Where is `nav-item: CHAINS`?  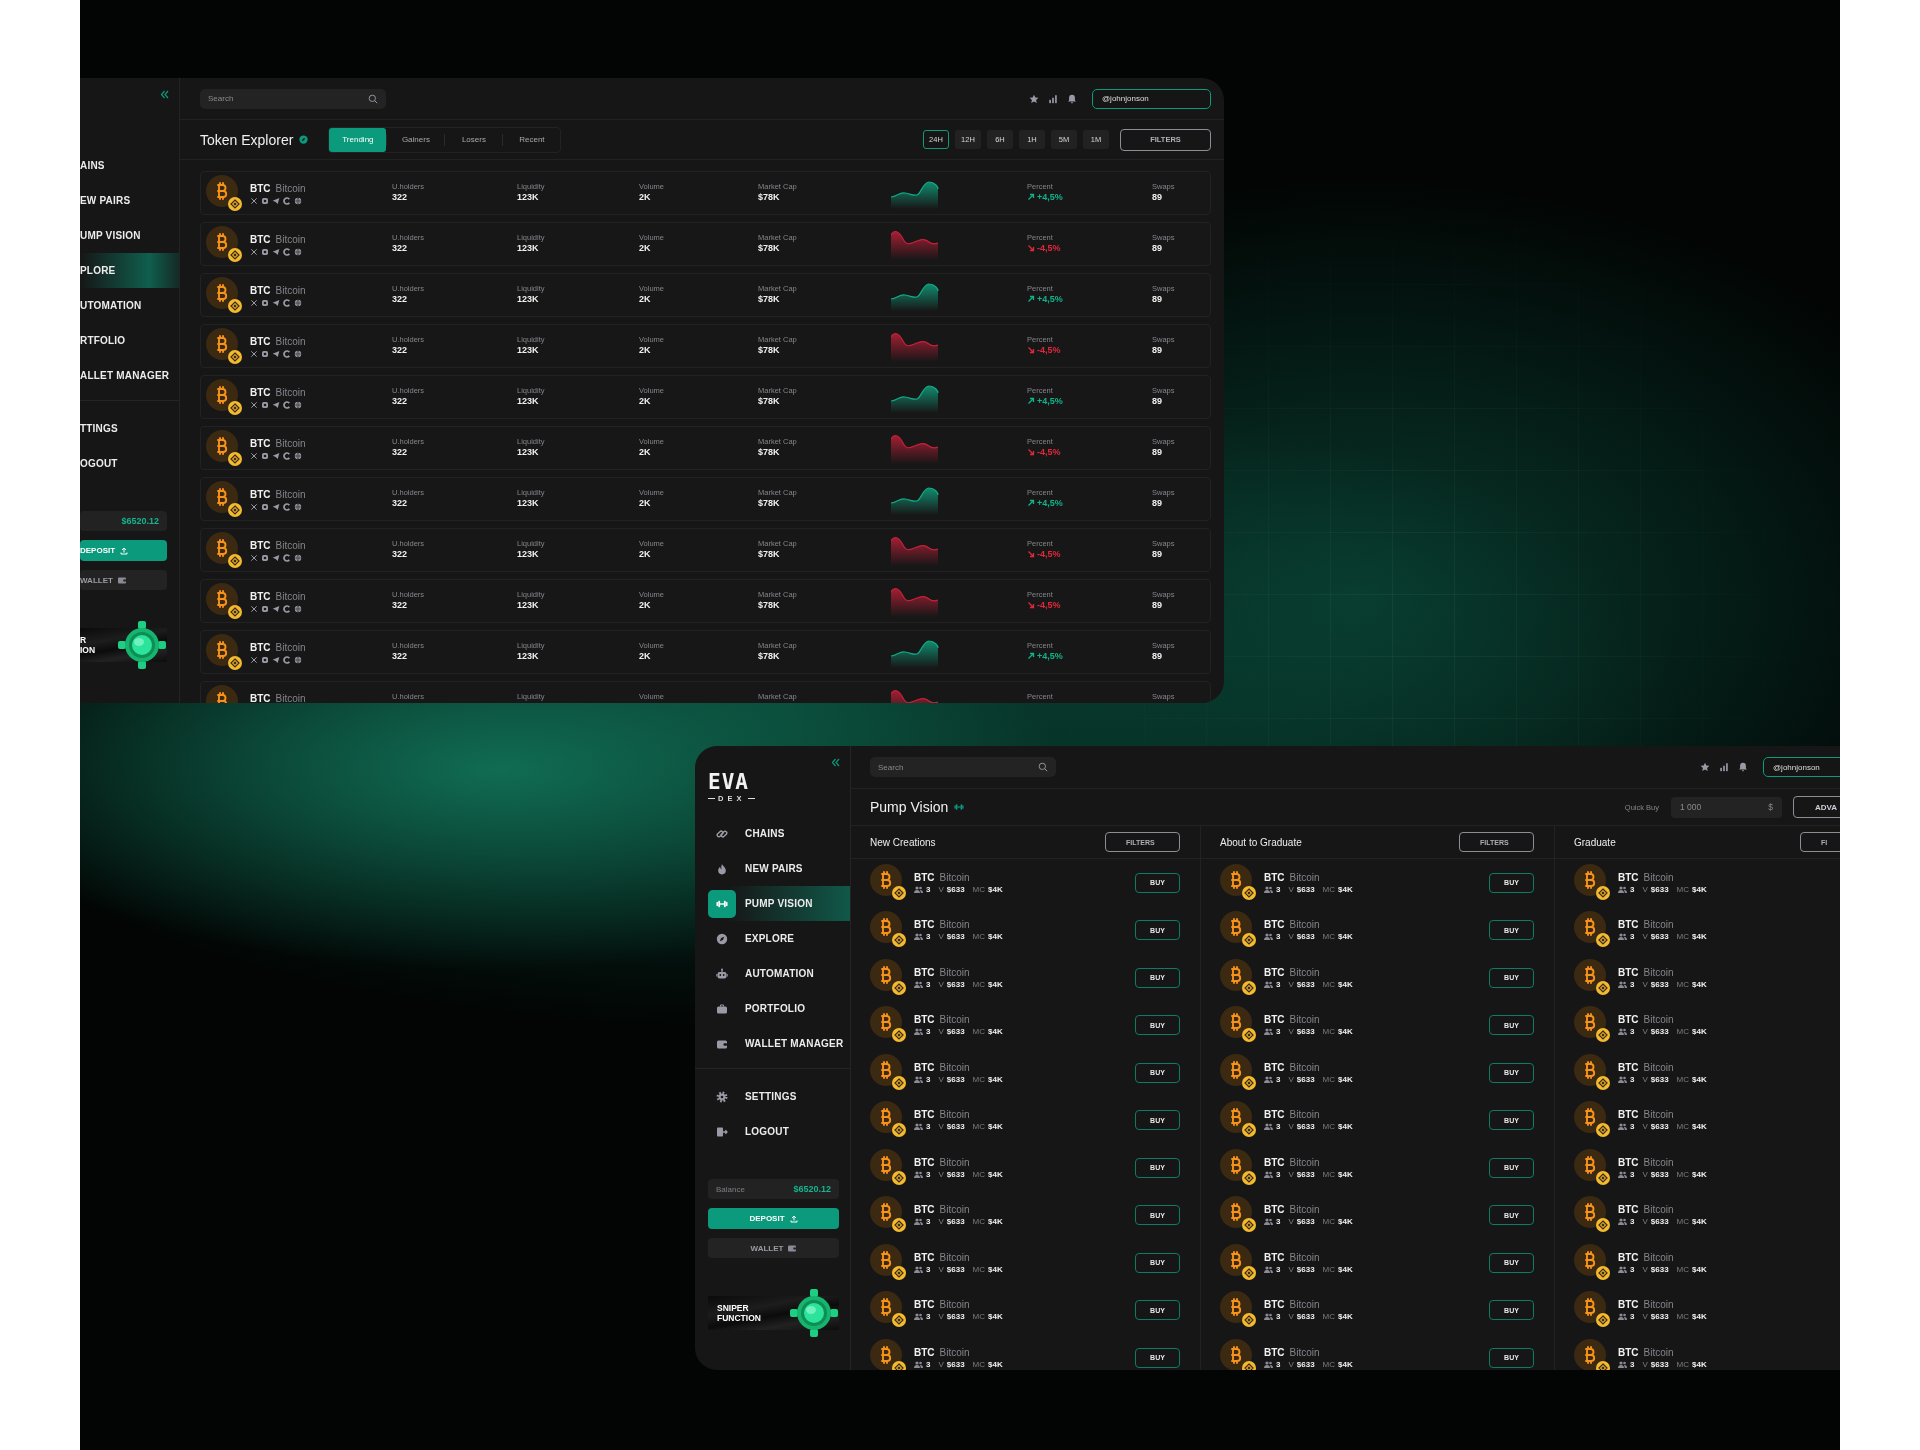
nav-item: CHAINS is located at coordinates (772, 833).